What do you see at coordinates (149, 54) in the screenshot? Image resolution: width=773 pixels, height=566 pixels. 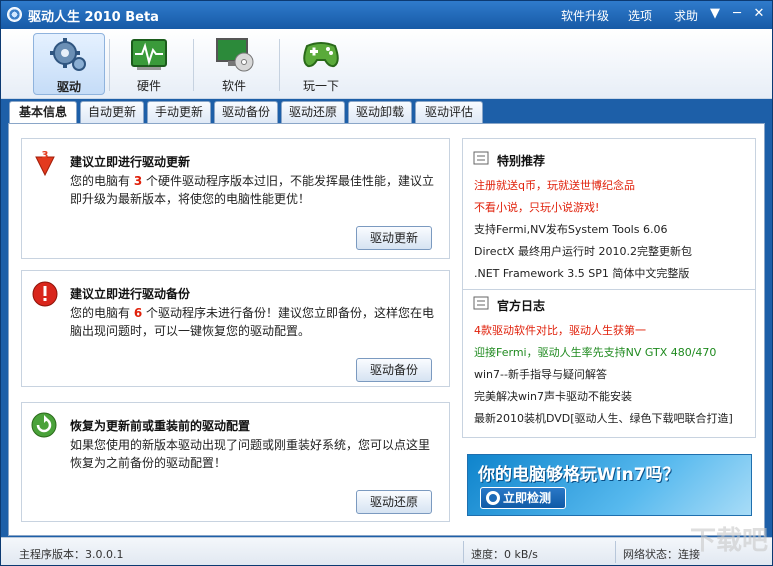 I see `hardware-icon` at bounding box center [149, 54].